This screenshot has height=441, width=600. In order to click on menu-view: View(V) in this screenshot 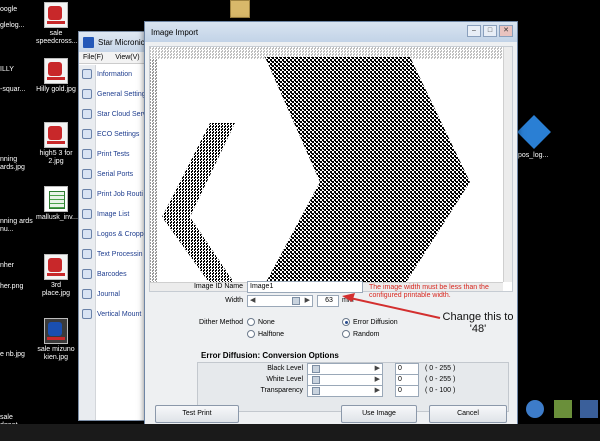, I will do `click(127, 57)`.